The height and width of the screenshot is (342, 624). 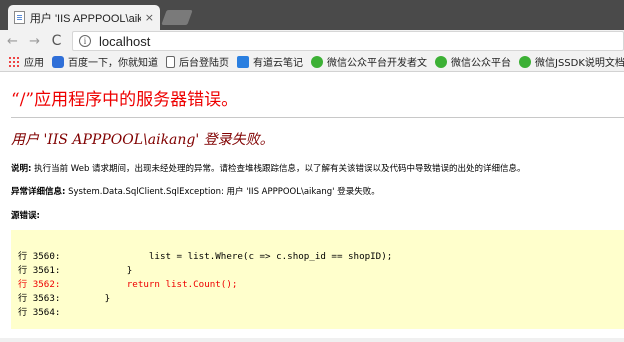 What do you see at coordinates (75, 270) in the screenshot?
I see `code-line: 行 3561: }` at bounding box center [75, 270].